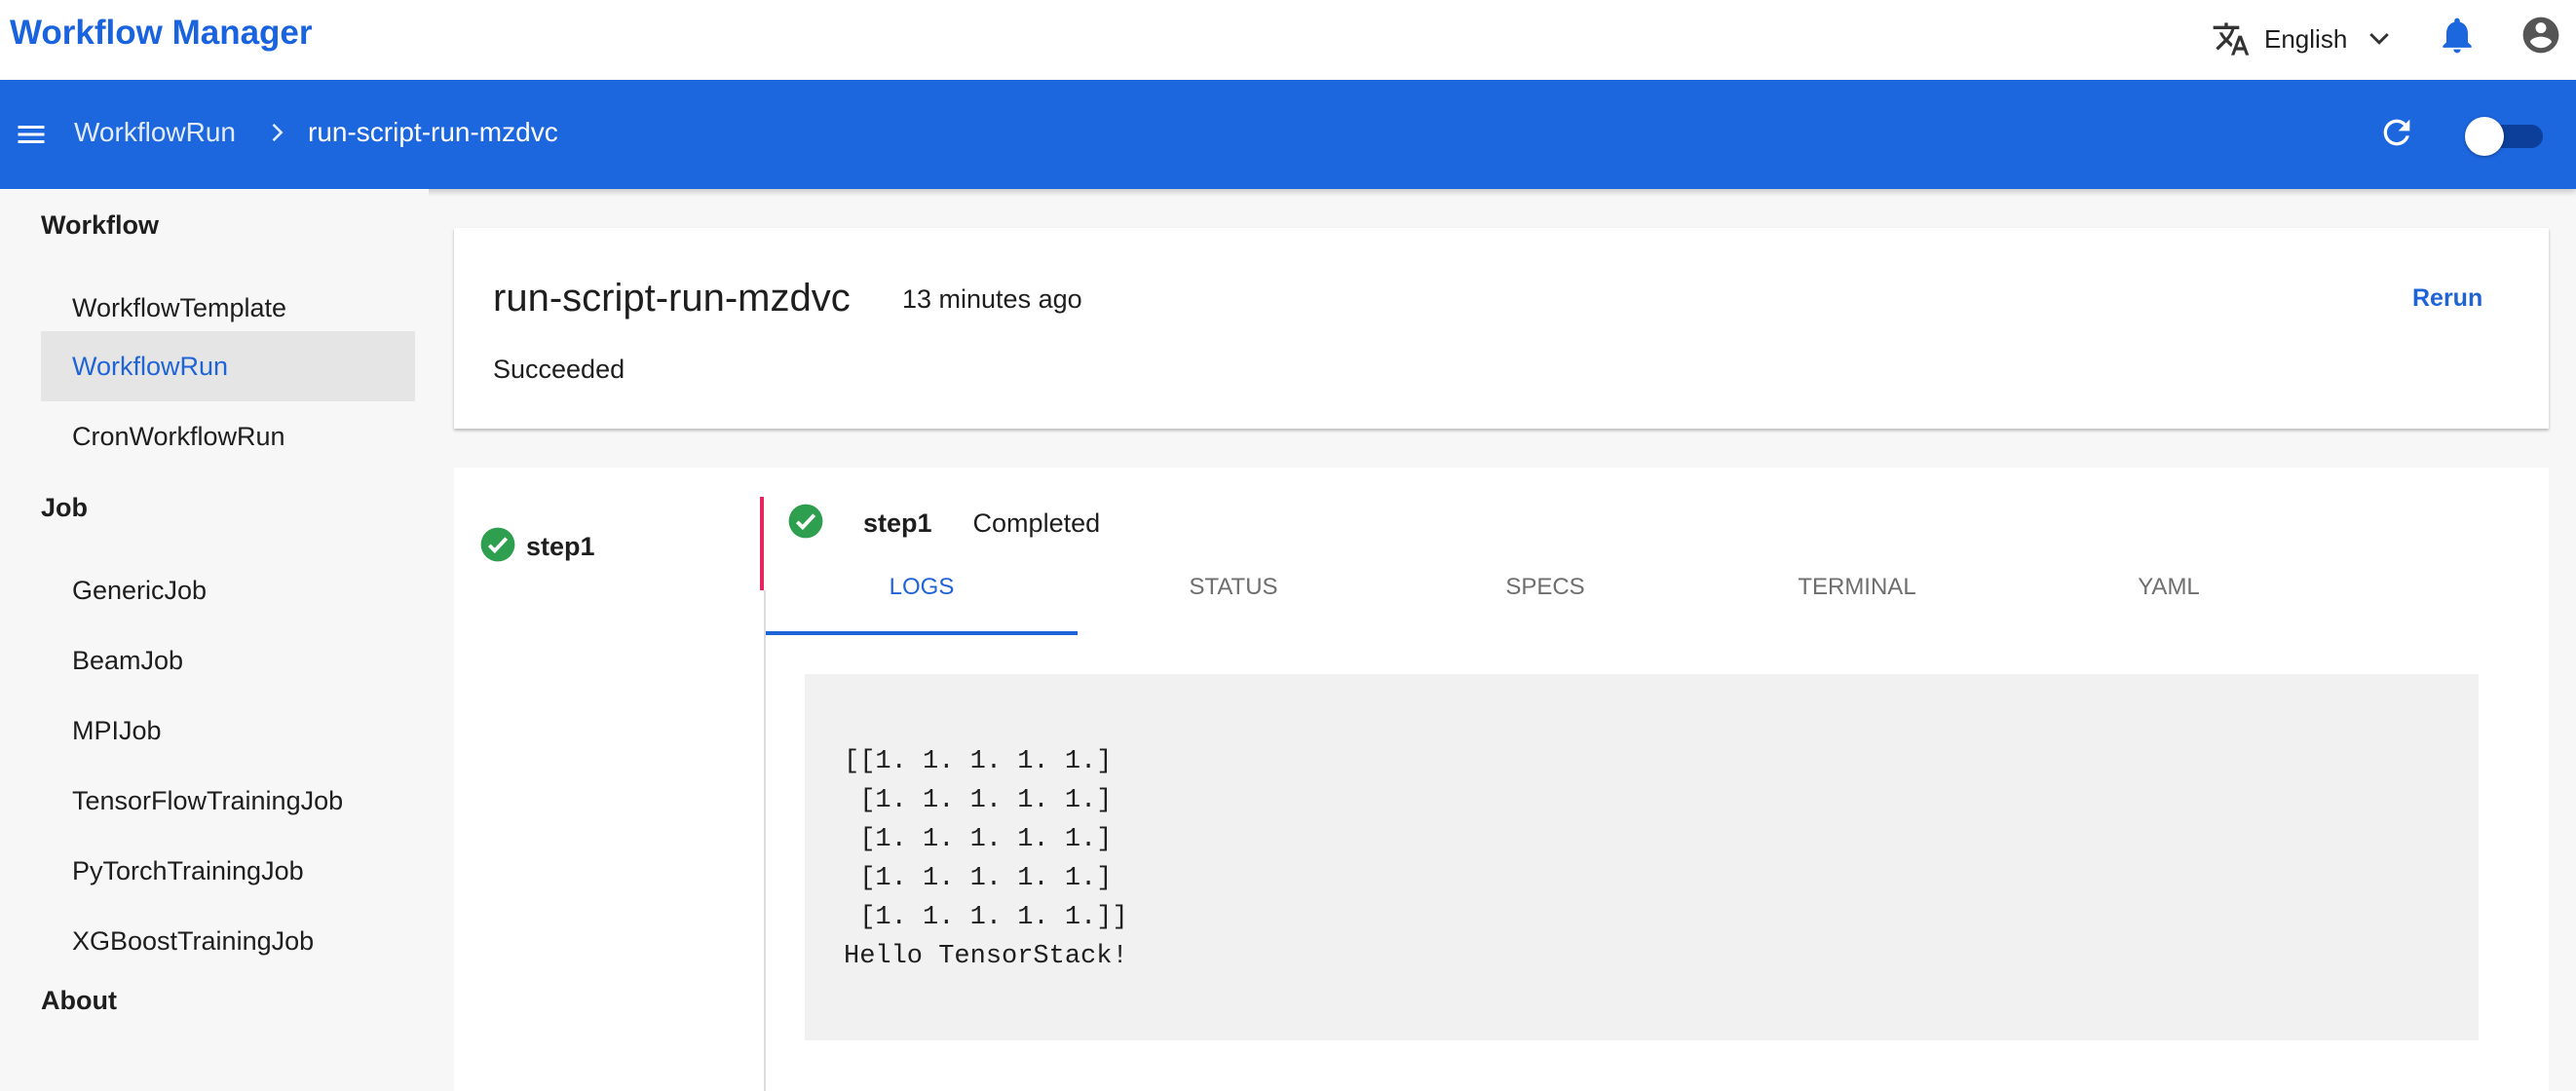 The width and height of the screenshot is (2576, 1091). I want to click on sidebar-item-beamjob: BeamJob, so click(228, 660).